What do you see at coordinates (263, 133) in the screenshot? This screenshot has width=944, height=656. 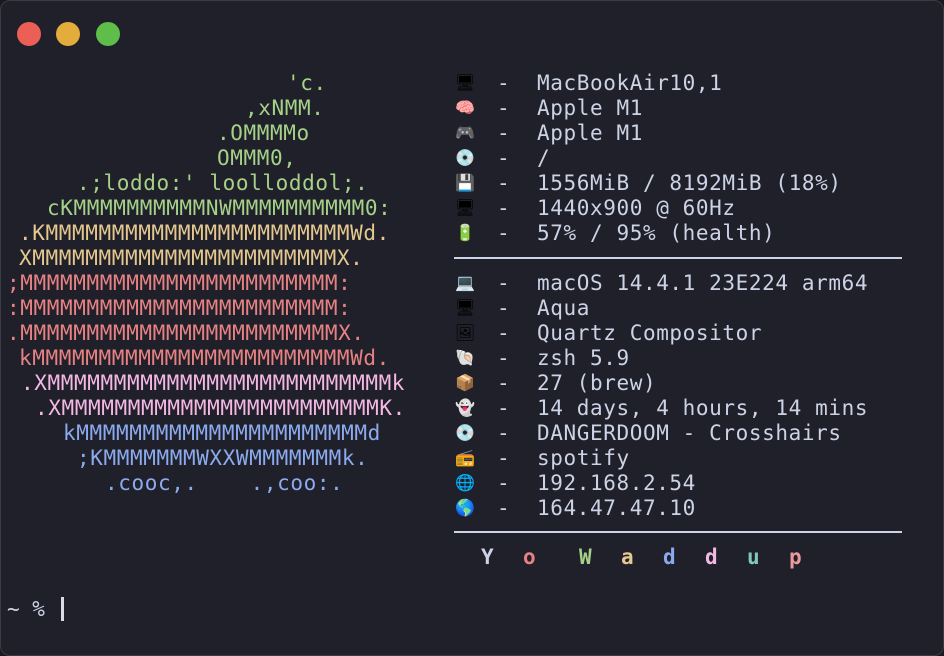 I see `logo-line: .OMMMMo` at bounding box center [263, 133].